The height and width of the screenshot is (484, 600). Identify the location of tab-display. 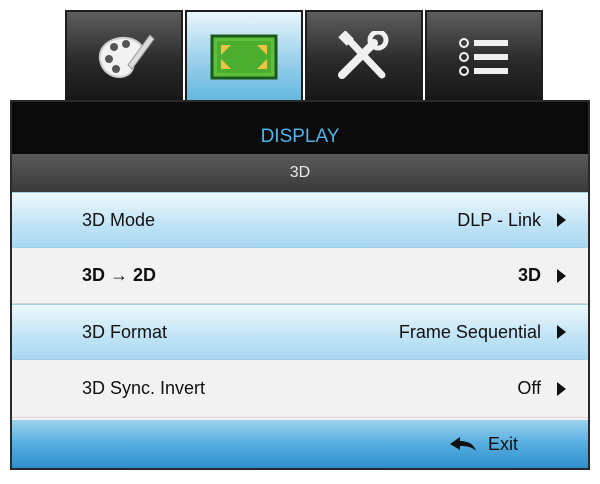
(244, 56).